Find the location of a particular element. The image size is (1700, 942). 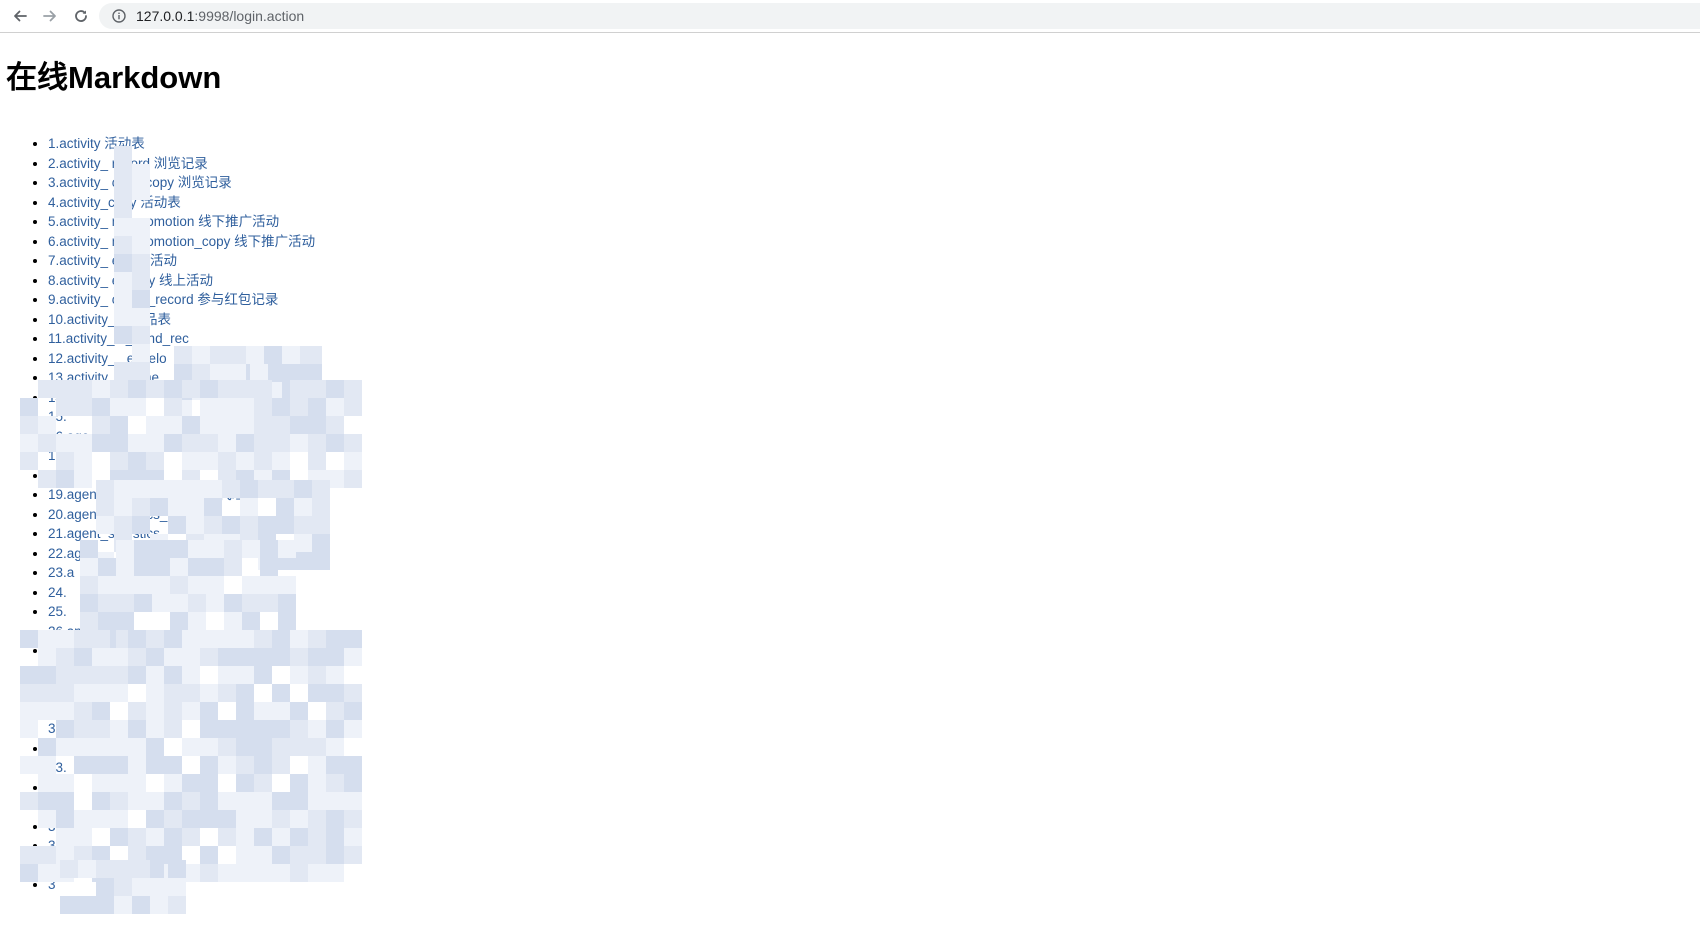

table-link: 10.activity_ e 奖品表 is located at coordinates (109, 319).